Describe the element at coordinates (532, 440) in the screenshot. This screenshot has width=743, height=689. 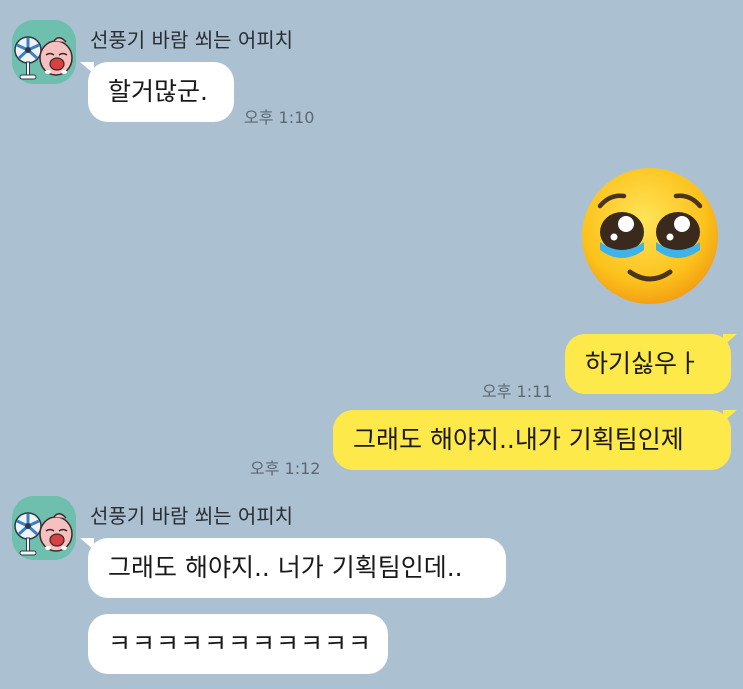
I see `outgoing-message-bubble: 그래도 해야지..내가 기획팀인제` at that location.